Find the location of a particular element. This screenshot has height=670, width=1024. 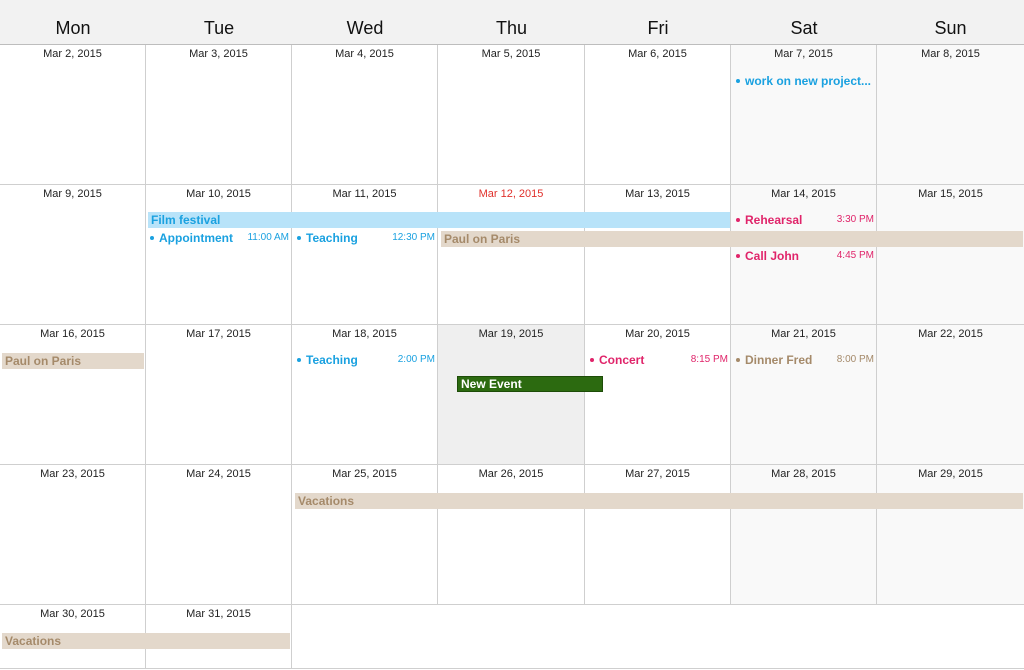

day-cell: Mar 24, 2015 is located at coordinates (219, 535).